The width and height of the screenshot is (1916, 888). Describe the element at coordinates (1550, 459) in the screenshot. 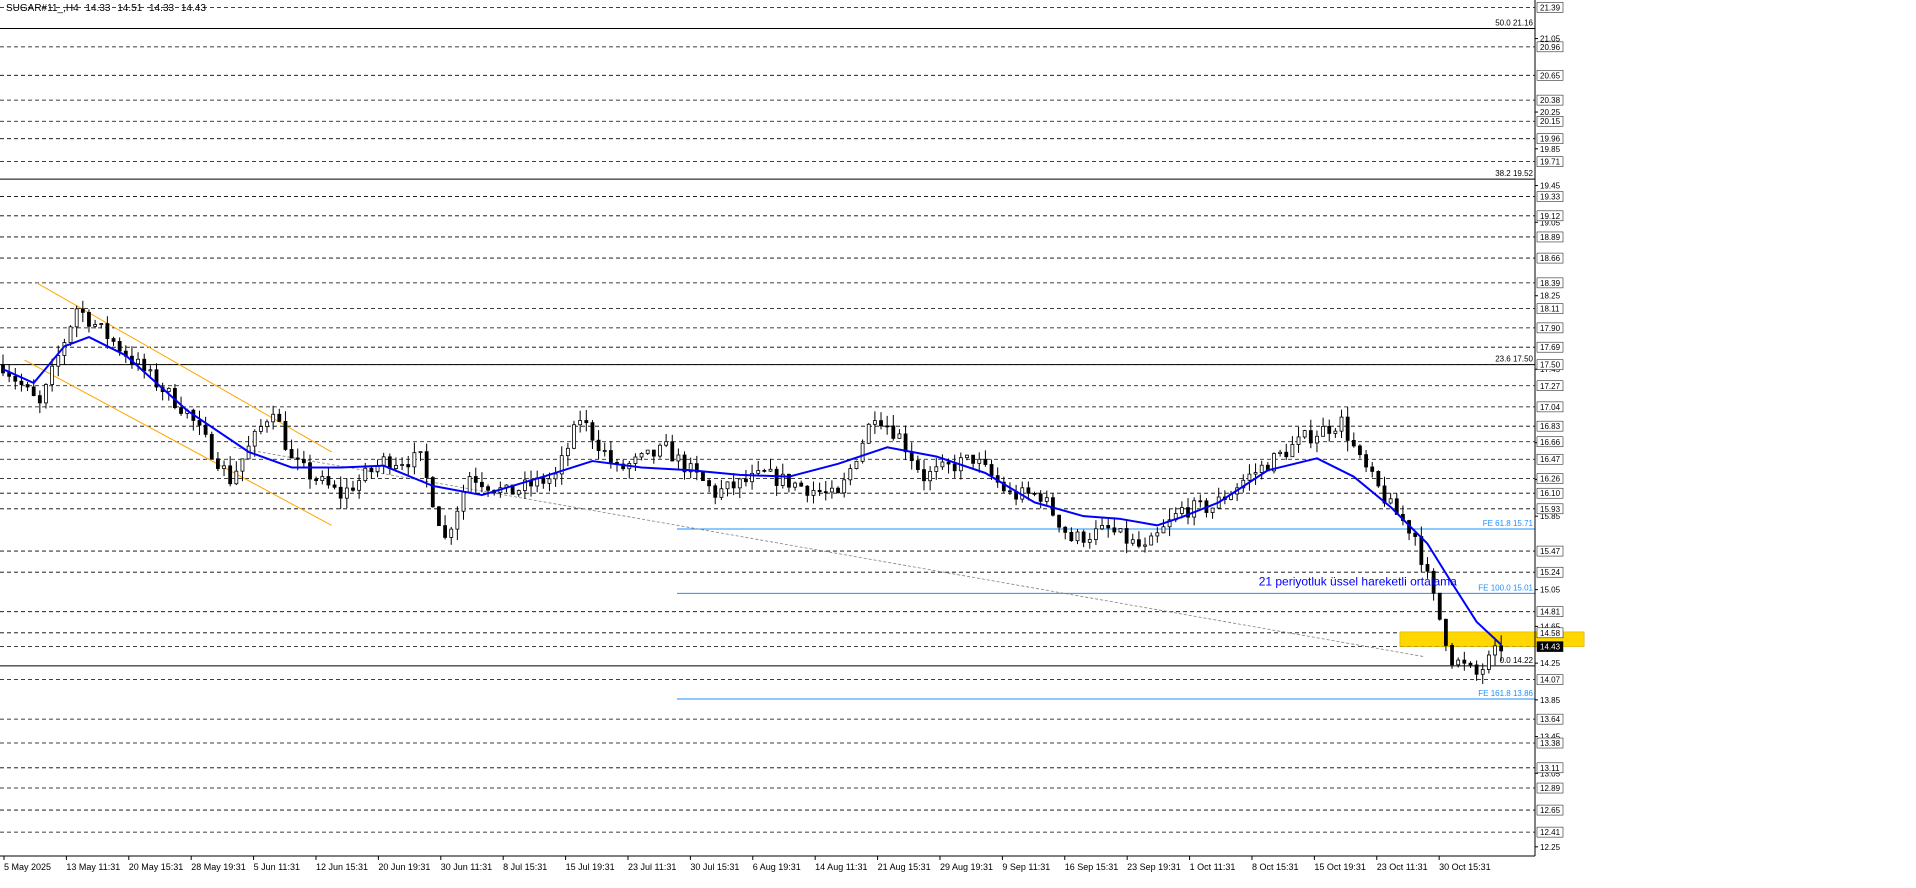

I see `price-label: 16.47` at that location.